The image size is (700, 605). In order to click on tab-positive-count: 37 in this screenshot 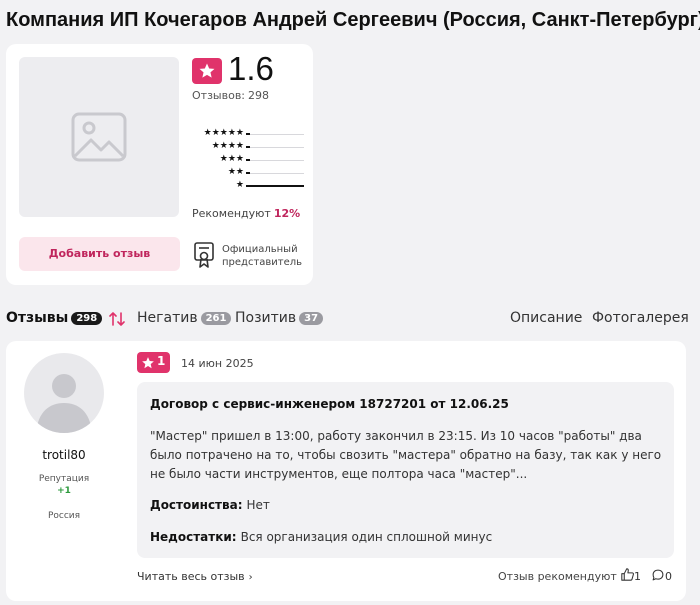, I will do `click(311, 318)`.